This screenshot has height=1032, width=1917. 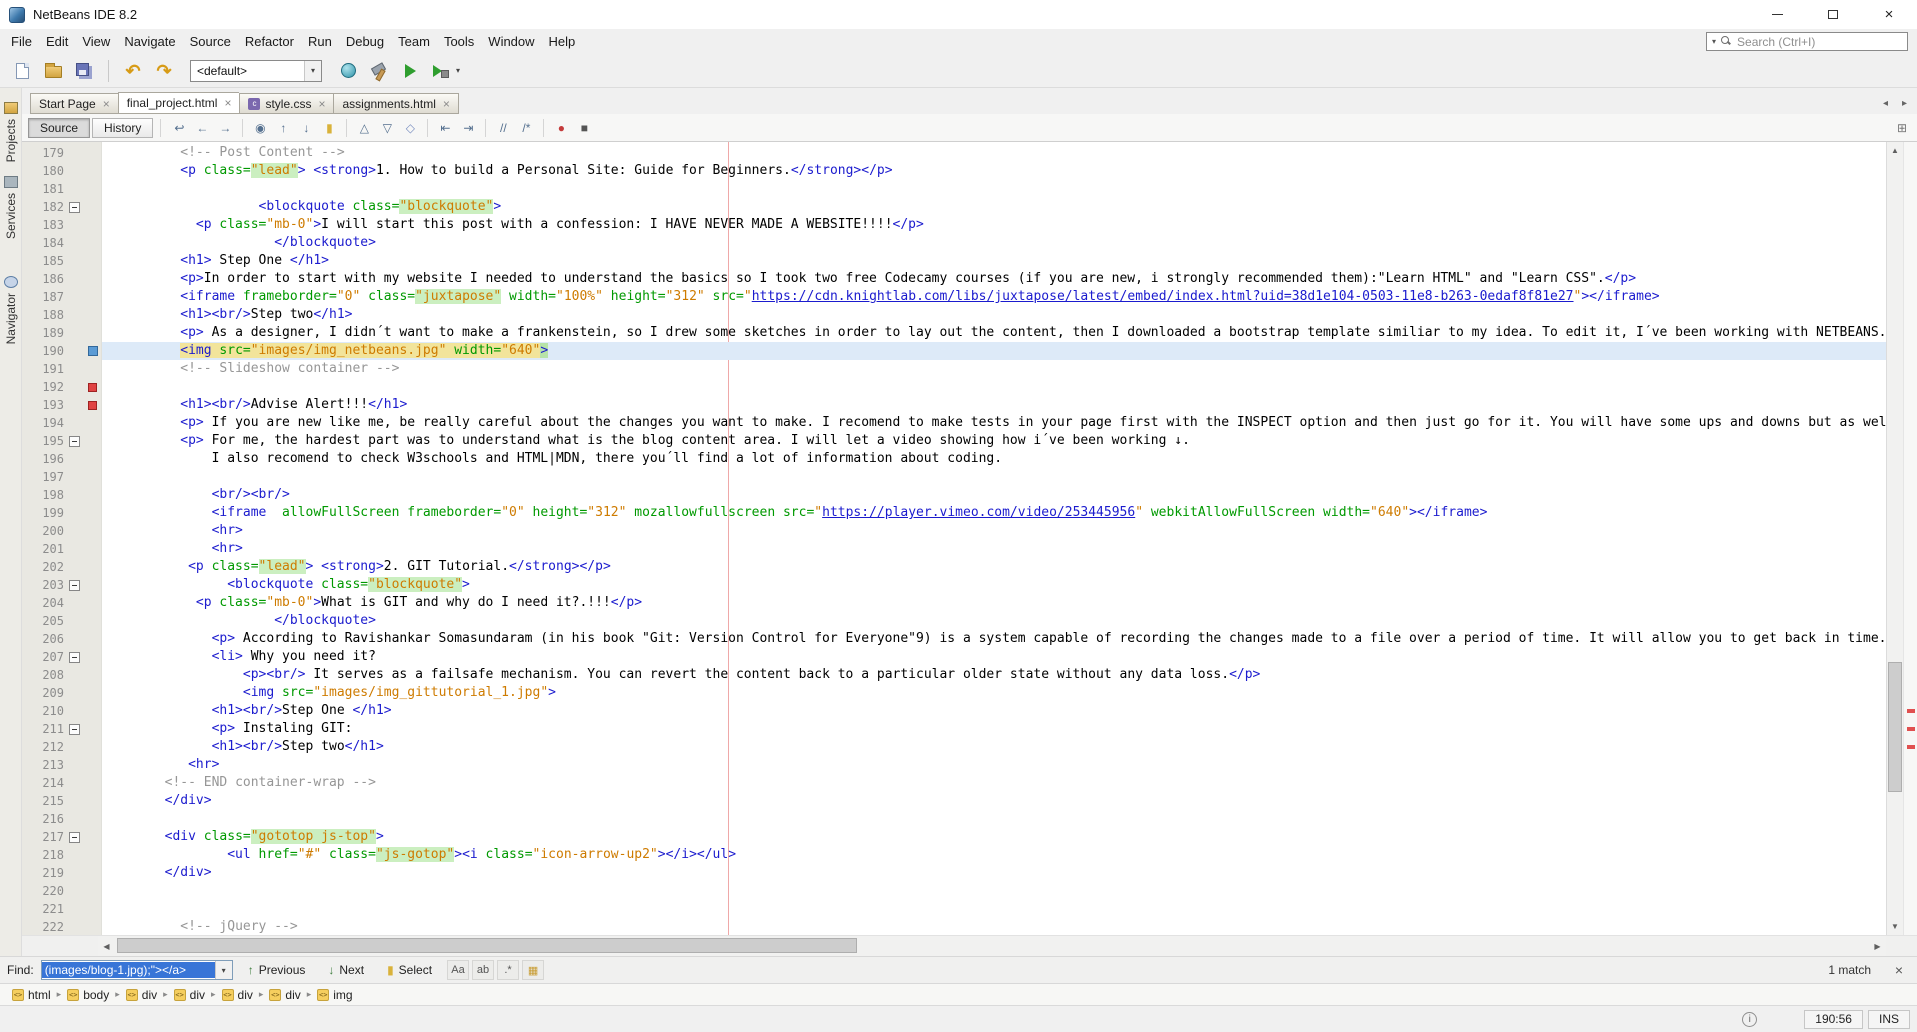 What do you see at coordinates (256, 70) in the screenshot?
I see `config-combobox: <default> ▾` at bounding box center [256, 70].